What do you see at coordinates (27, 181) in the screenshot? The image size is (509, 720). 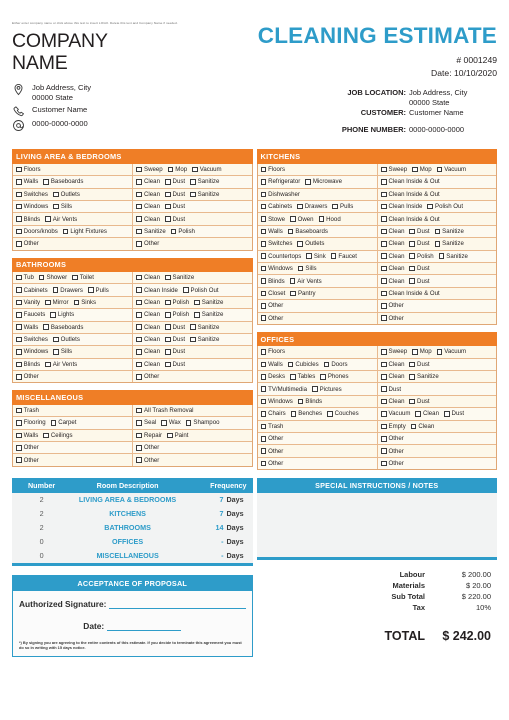 I see `checklist-option: Walls` at bounding box center [27, 181].